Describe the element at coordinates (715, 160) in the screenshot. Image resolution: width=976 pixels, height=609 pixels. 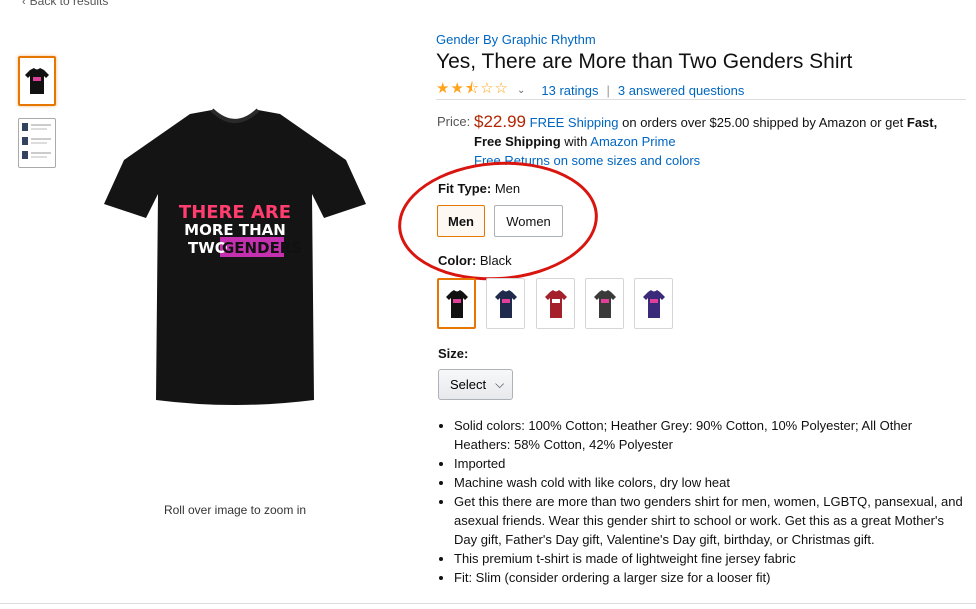
I see `free-returns-link: Free Returns on some sizes and colors` at that location.